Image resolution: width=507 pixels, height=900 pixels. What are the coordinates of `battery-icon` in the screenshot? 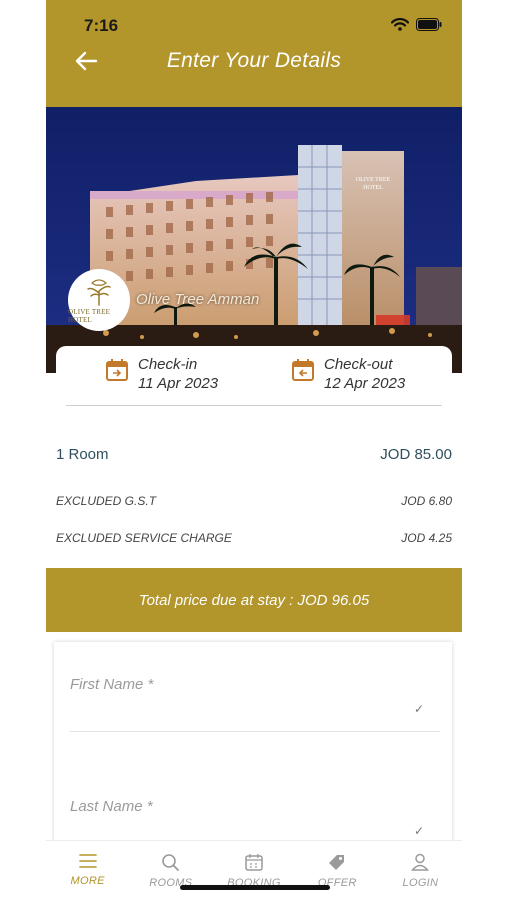 It's located at (429, 24).